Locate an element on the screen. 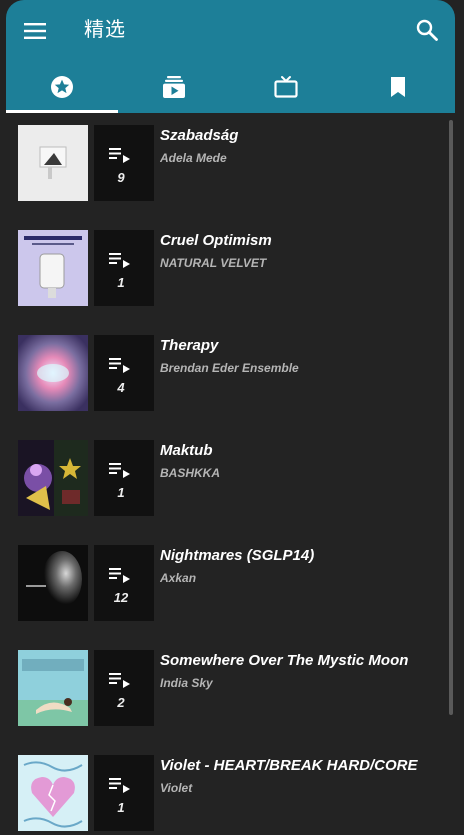  list-item: 1 Maktub BASHKKA is located at coordinates (227, 480).